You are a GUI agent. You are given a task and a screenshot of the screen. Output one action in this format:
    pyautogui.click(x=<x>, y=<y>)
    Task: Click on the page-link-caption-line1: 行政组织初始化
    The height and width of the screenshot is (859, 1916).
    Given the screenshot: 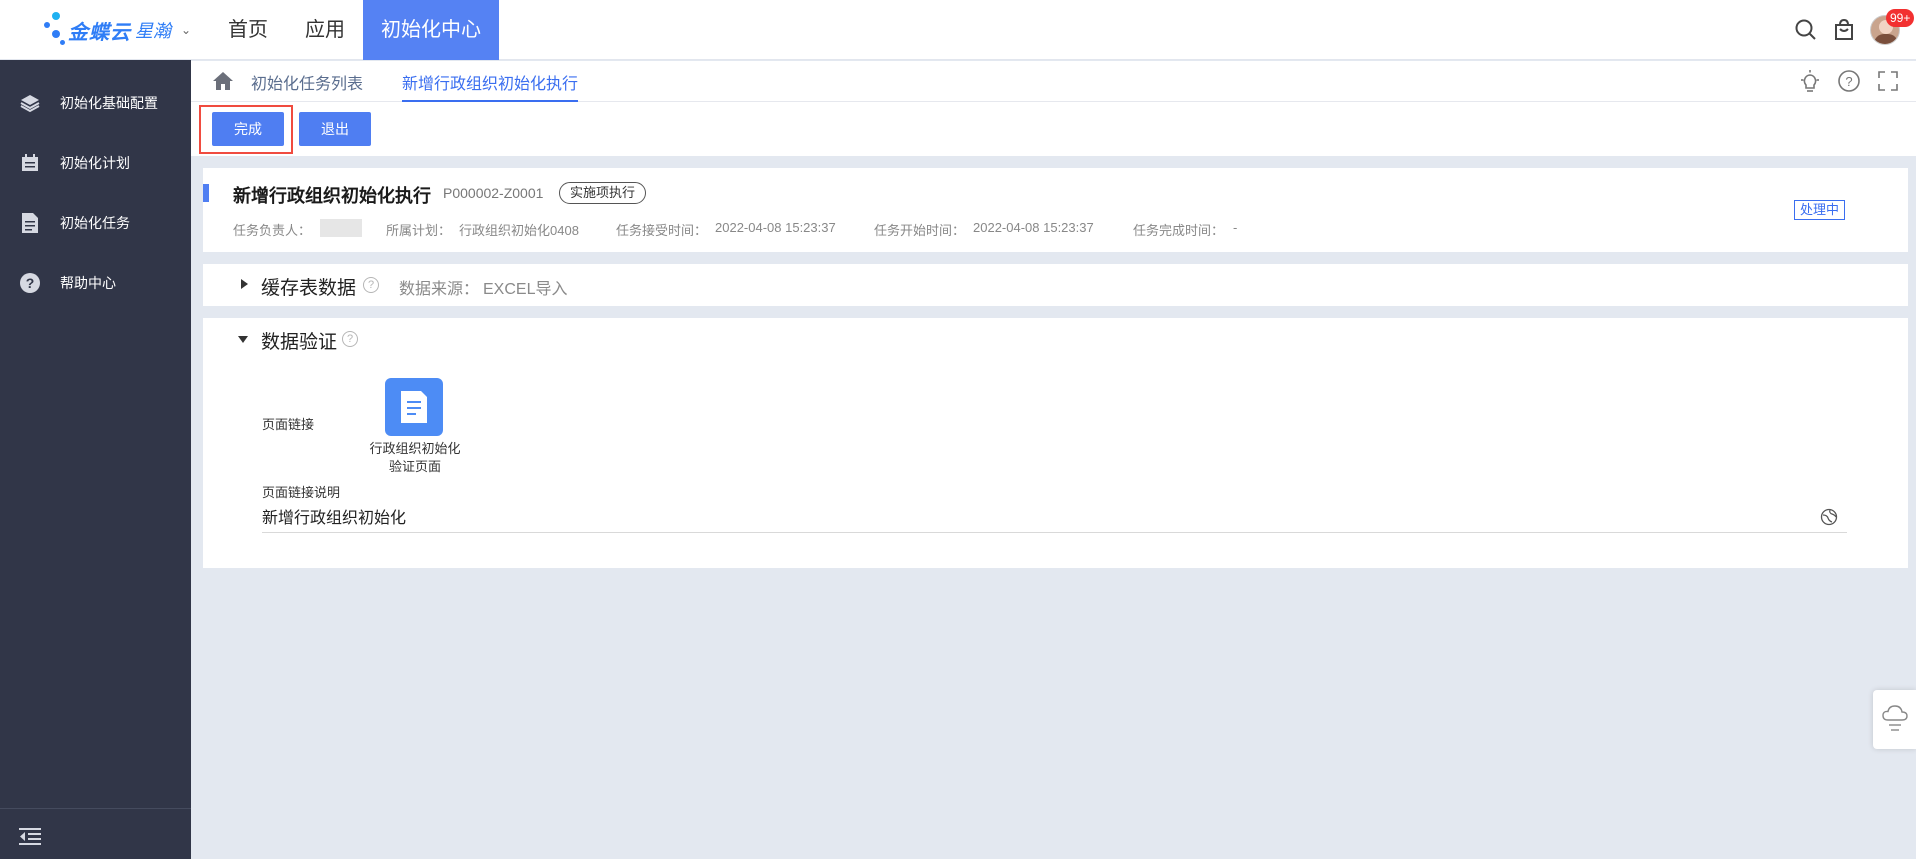 What is the action you would take?
    pyautogui.click(x=415, y=448)
    